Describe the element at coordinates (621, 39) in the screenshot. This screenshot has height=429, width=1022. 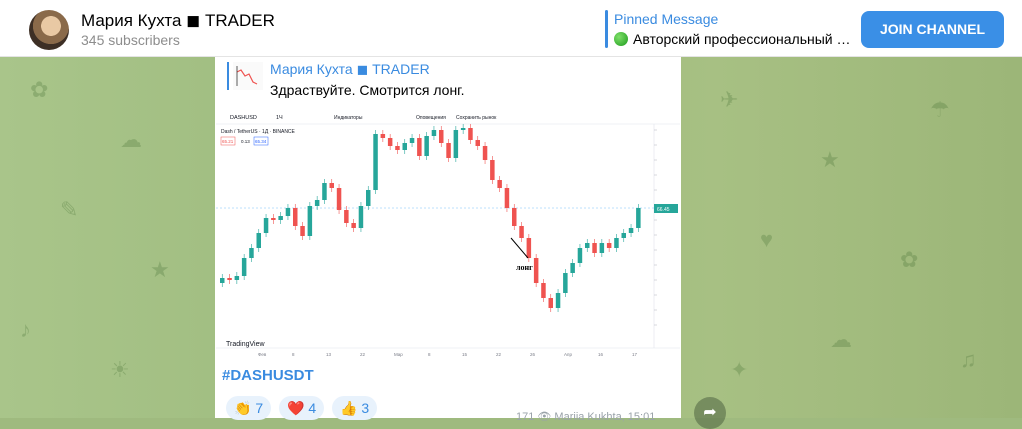
I see `green-circle-icon` at that location.